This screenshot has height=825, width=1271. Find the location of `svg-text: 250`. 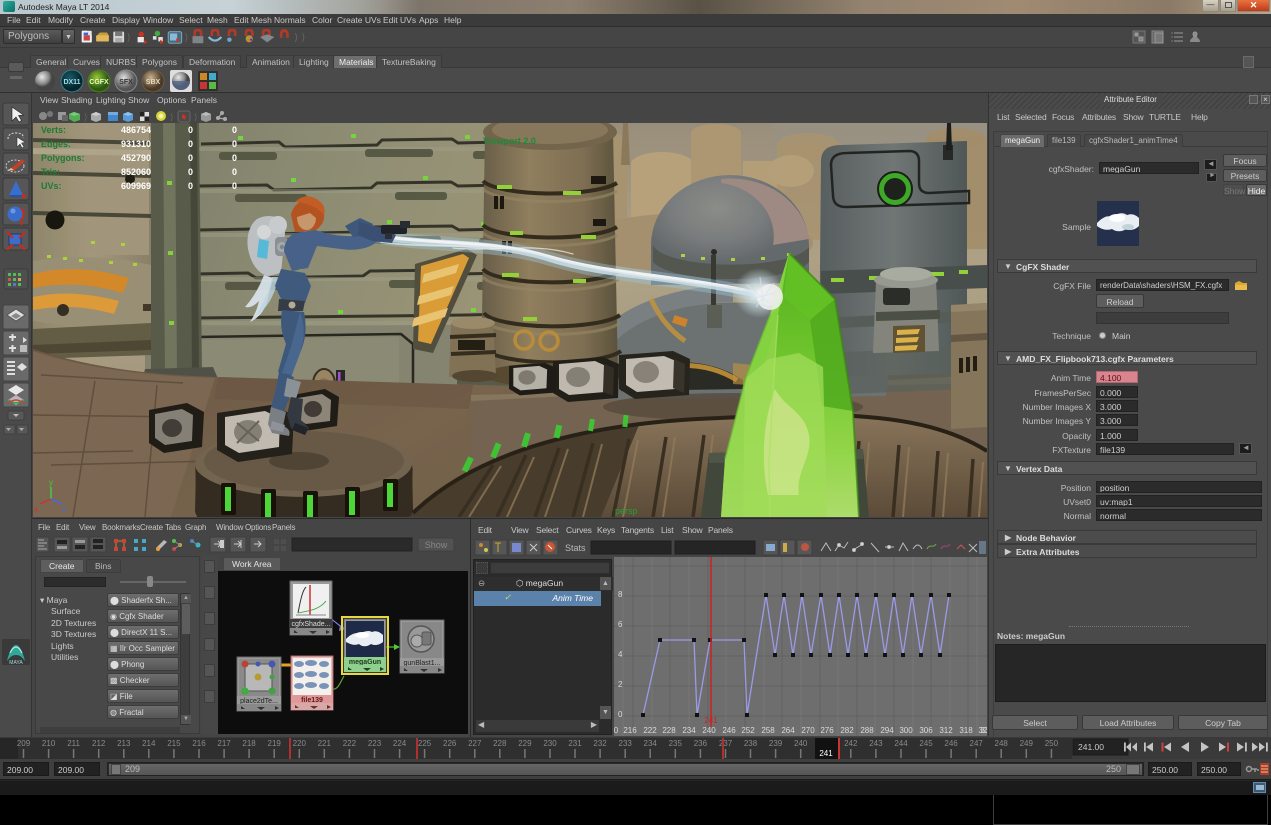

svg-text: 250 is located at coordinates (1052, 743).